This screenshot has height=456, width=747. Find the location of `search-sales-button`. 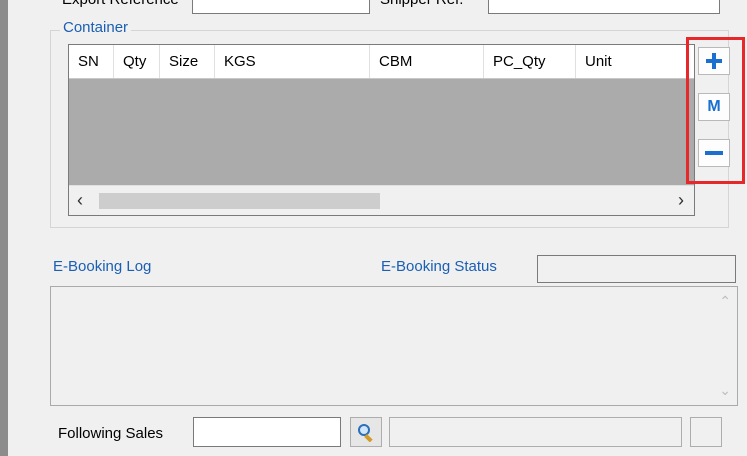

search-sales-button is located at coordinates (366, 432).